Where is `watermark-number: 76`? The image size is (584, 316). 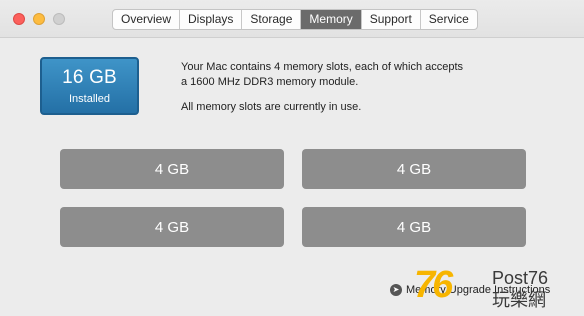
watermark-number: 76 is located at coordinates (433, 285).